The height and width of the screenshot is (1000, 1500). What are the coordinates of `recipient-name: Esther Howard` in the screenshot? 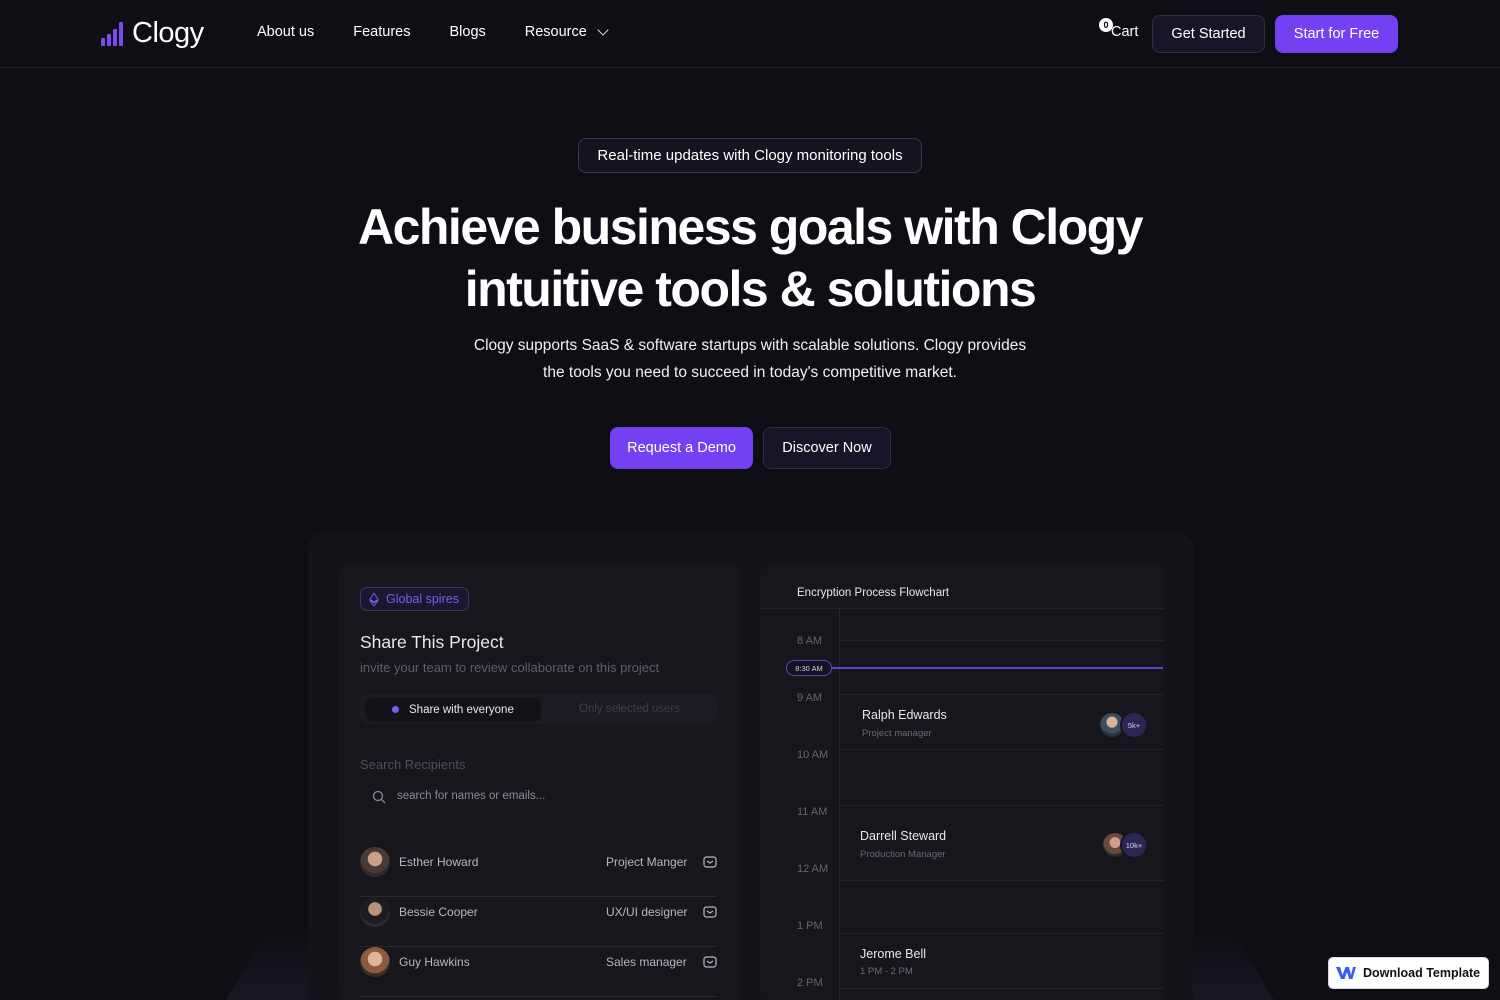 It's located at (439, 862).